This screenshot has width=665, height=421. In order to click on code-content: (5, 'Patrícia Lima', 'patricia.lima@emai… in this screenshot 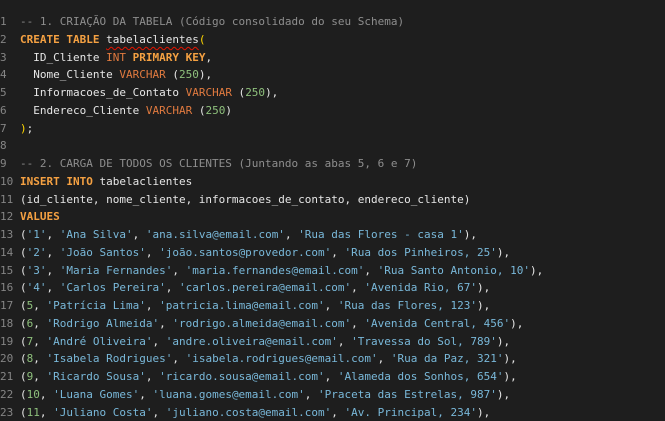, I will do `click(255, 305)`.